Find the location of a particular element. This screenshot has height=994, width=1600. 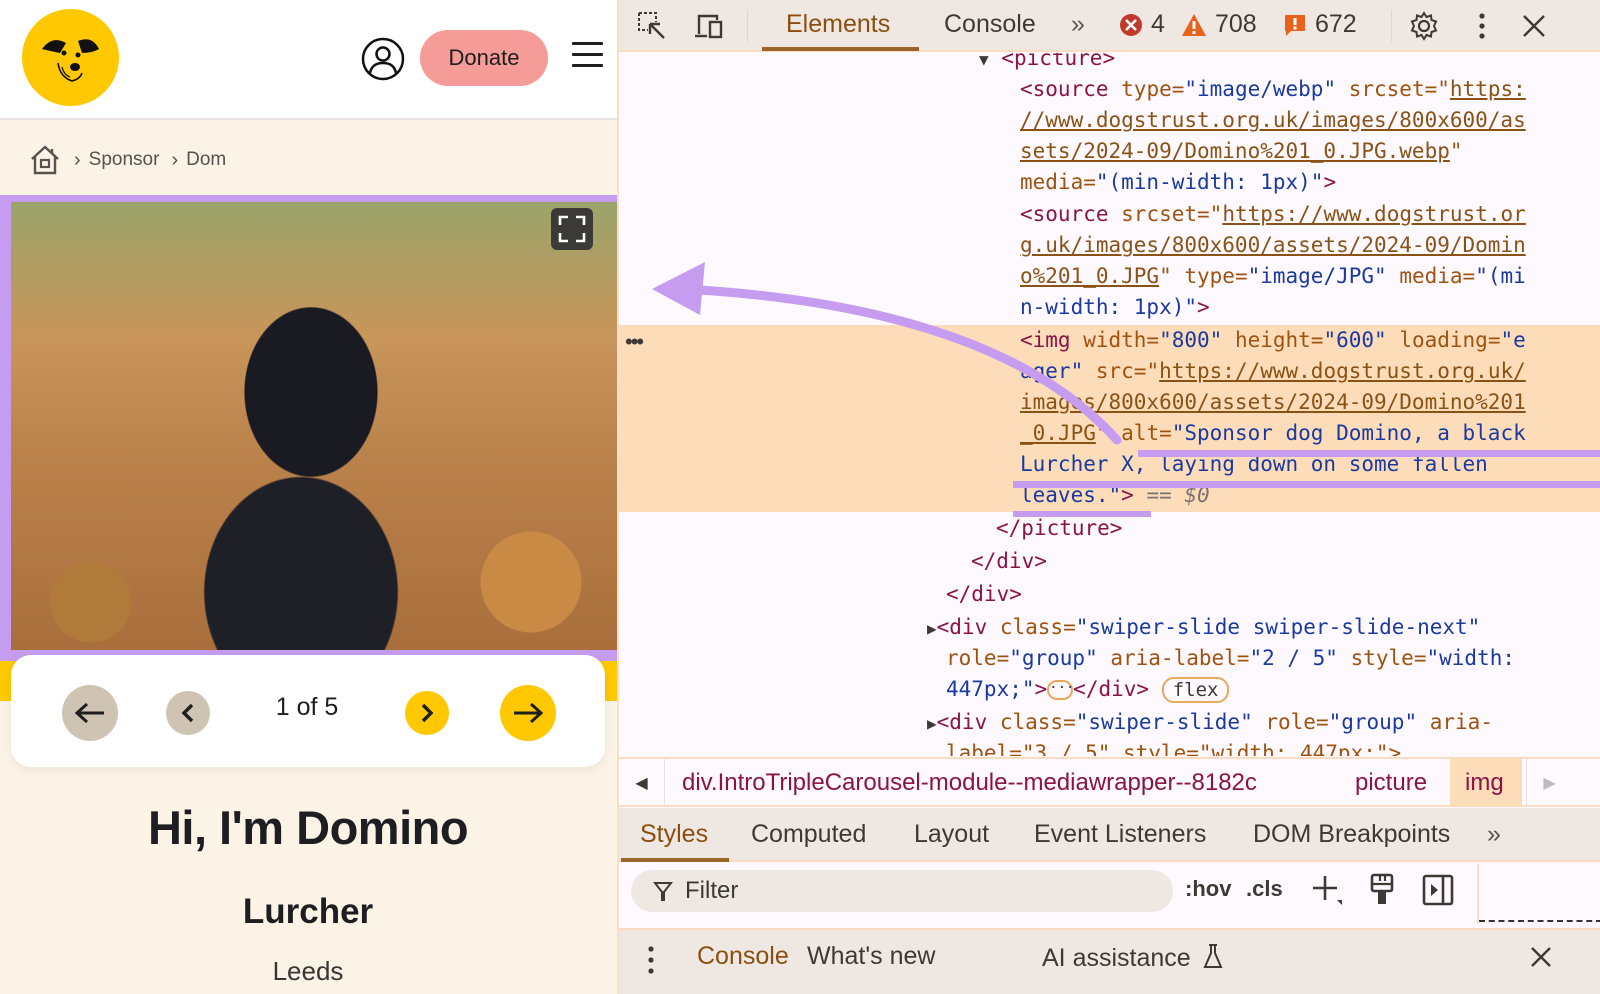

dom-node-source-webp: <source type="image/webp" srcset="https: is located at coordinates (1273, 89).